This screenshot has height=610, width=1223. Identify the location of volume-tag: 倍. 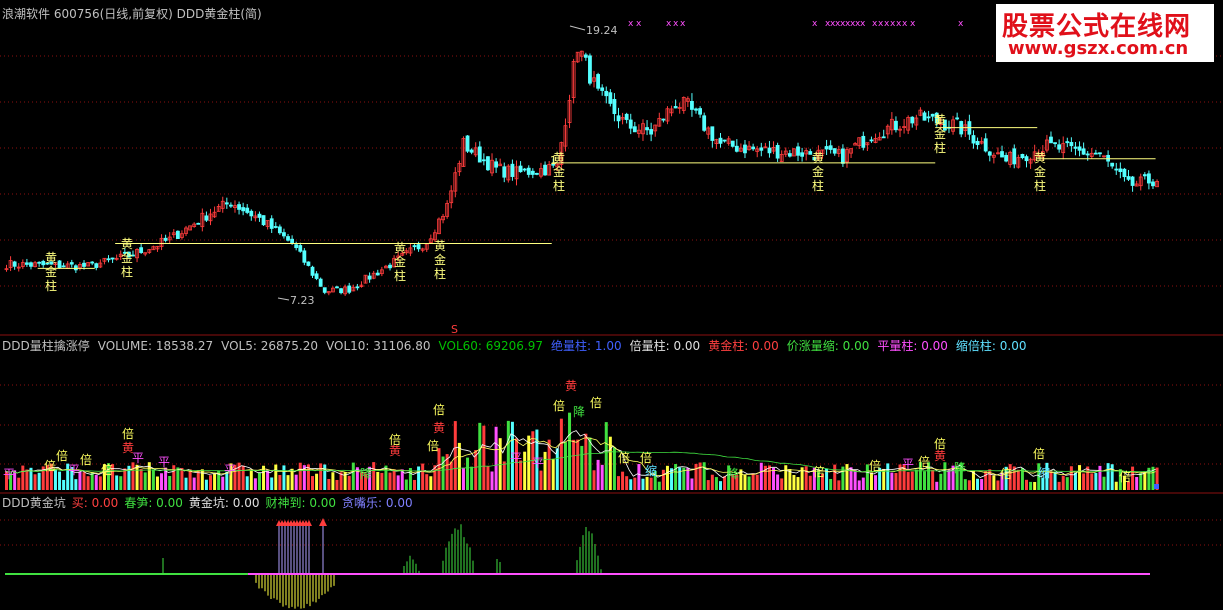
(433, 445).